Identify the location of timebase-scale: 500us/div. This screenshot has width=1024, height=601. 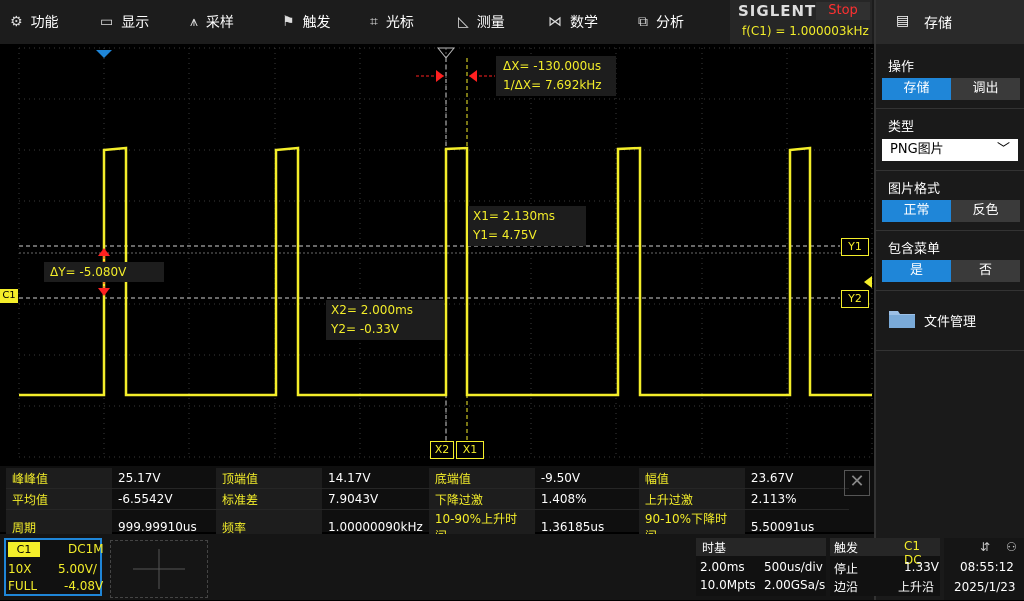
(793, 567).